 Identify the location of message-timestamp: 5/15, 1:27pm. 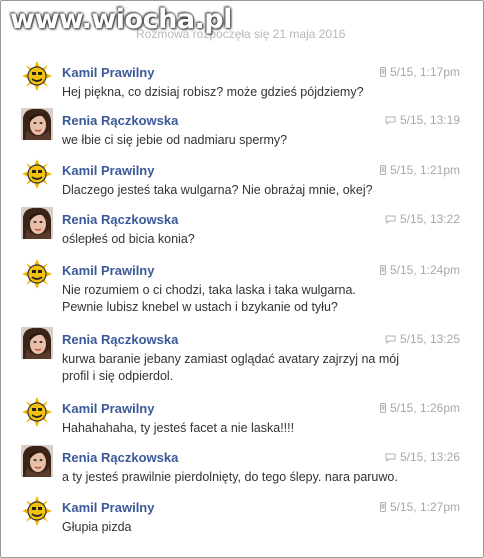
(419, 507).